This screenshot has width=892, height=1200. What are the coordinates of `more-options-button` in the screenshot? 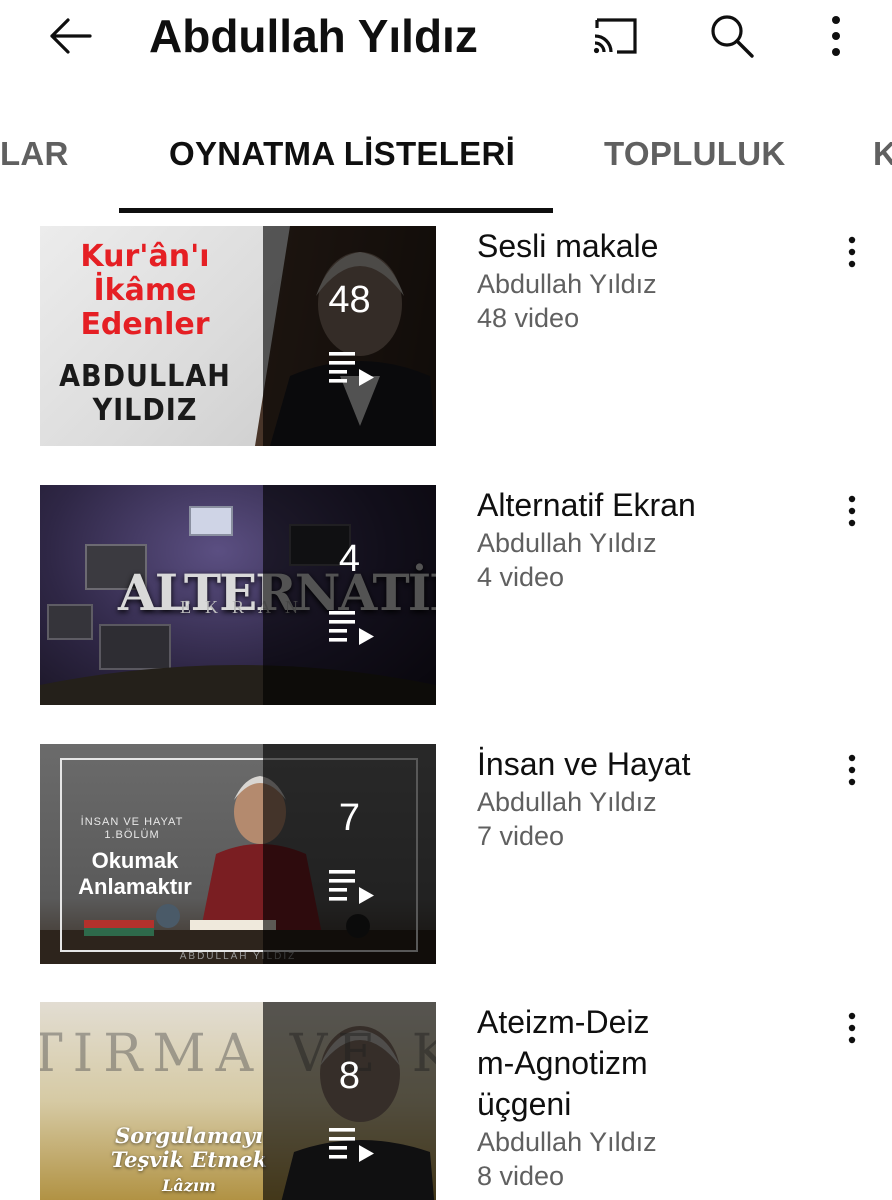 It's located at (836, 36).